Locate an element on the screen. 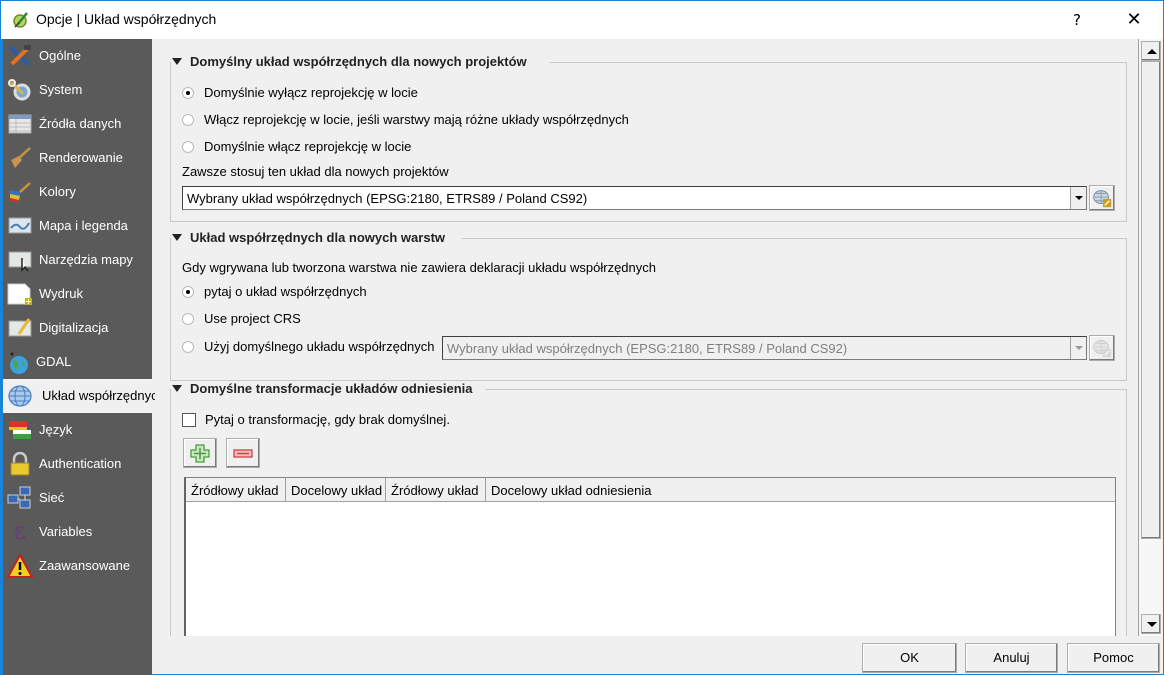 The width and height of the screenshot is (1164, 675). plus-icon is located at coordinates (200, 453).